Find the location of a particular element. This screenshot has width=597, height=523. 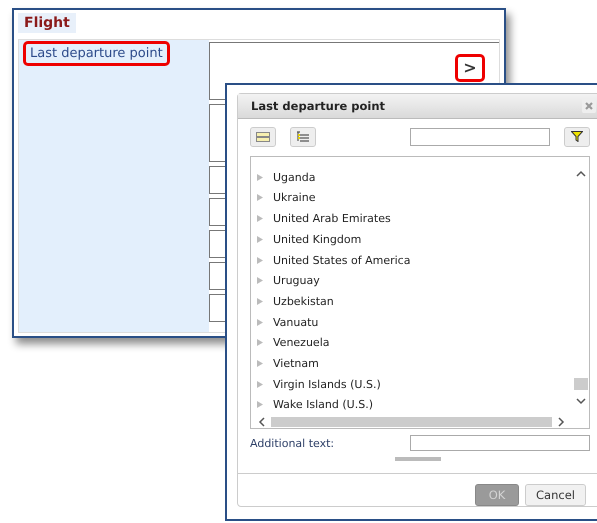

field-label: Additional text: is located at coordinates (293, 443).